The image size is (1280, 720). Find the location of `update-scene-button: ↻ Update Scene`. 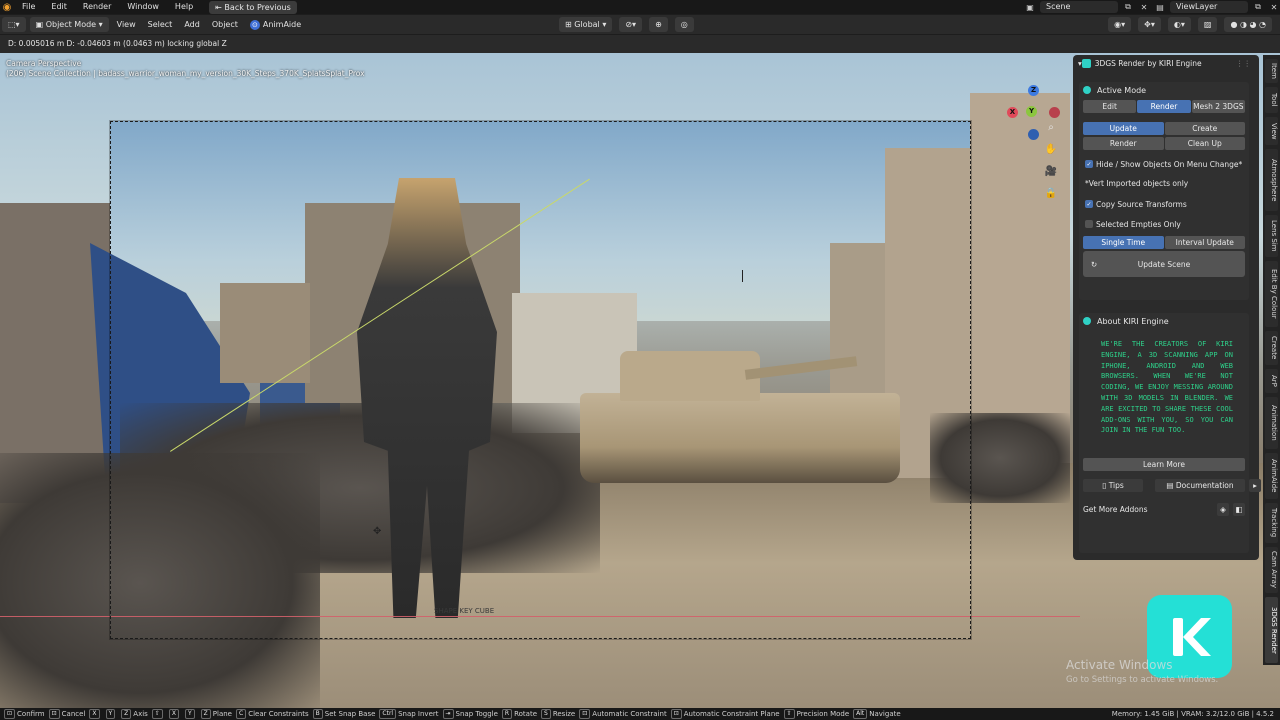

update-scene-button: ↻ Update Scene is located at coordinates (1164, 264).